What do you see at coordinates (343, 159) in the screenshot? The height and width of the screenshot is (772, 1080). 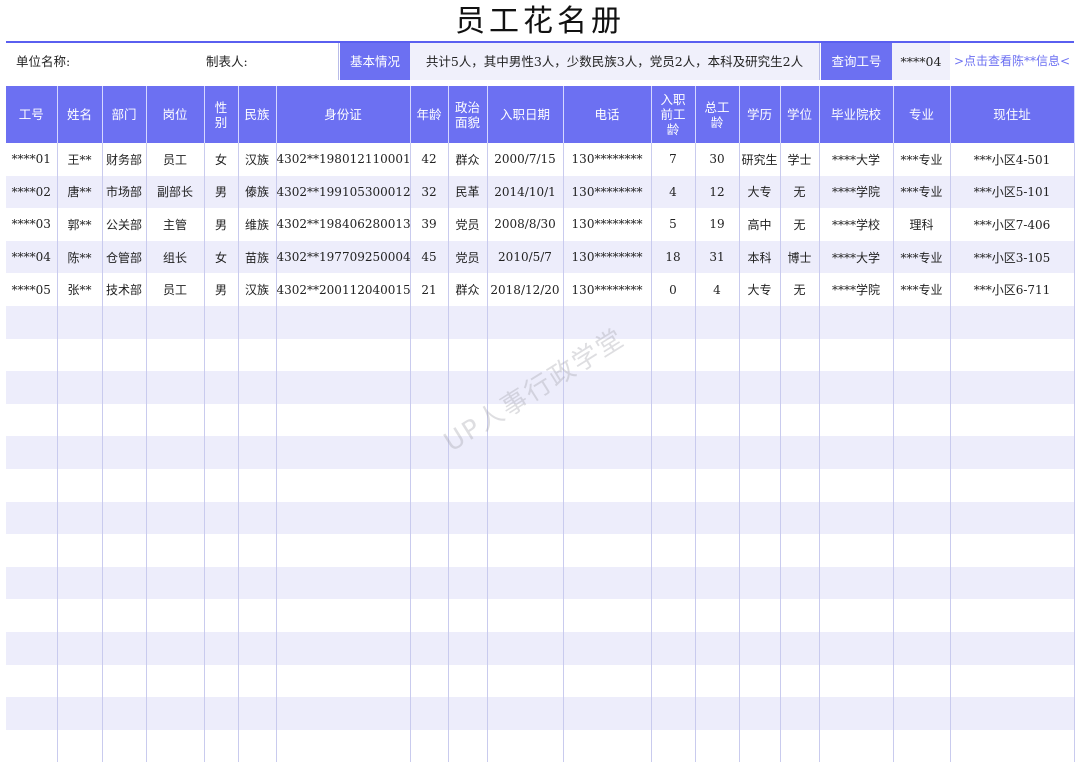 I see `table-cell: 4302**198012110001` at bounding box center [343, 159].